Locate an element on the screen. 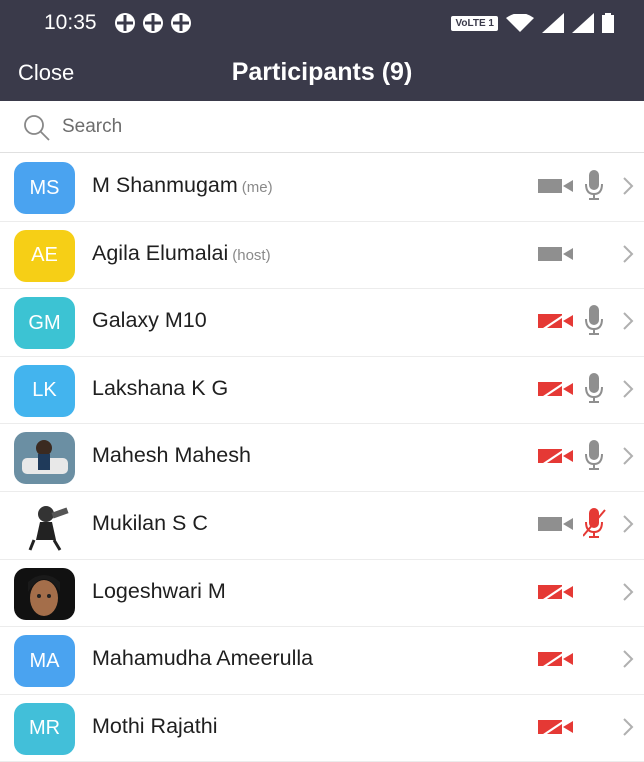 This screenshot has width=644, height=762. participant-name: M Shanmugam is located at coordinates (165, 185).